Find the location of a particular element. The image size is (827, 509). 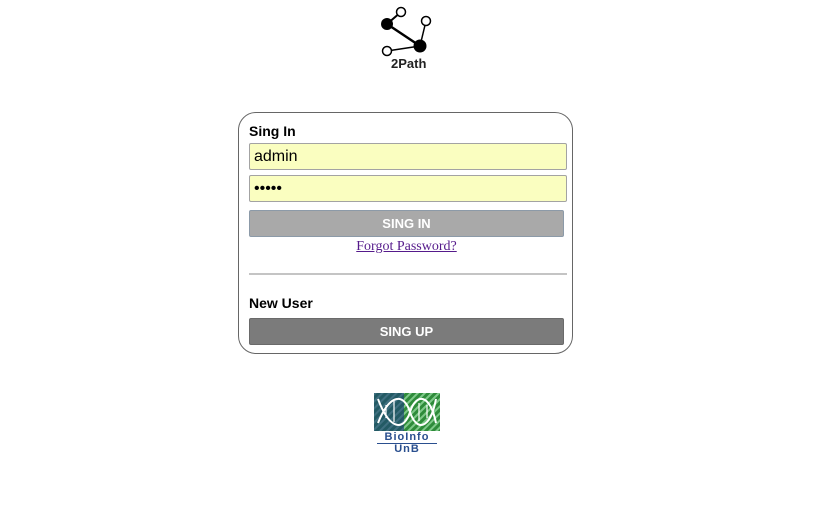

footer-logo-line2: UnB is located at coordinates (407, 449).